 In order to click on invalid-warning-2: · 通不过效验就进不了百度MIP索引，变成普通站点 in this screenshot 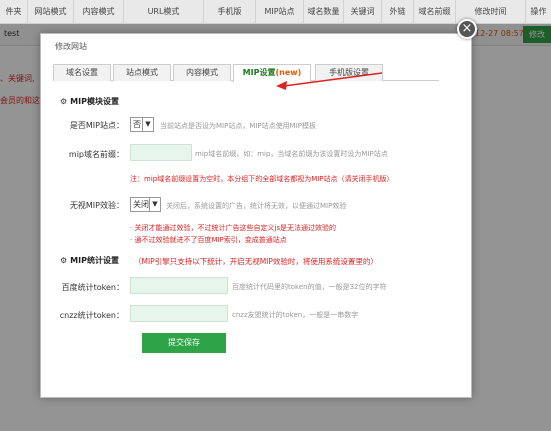, I will do `click(208, 240)`.